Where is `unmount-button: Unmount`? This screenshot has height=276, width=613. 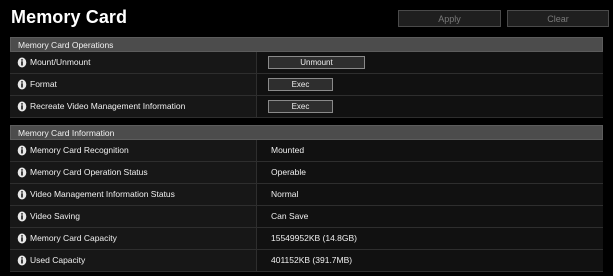 unmount-button: Unmount is located at coordinates (316, 62).